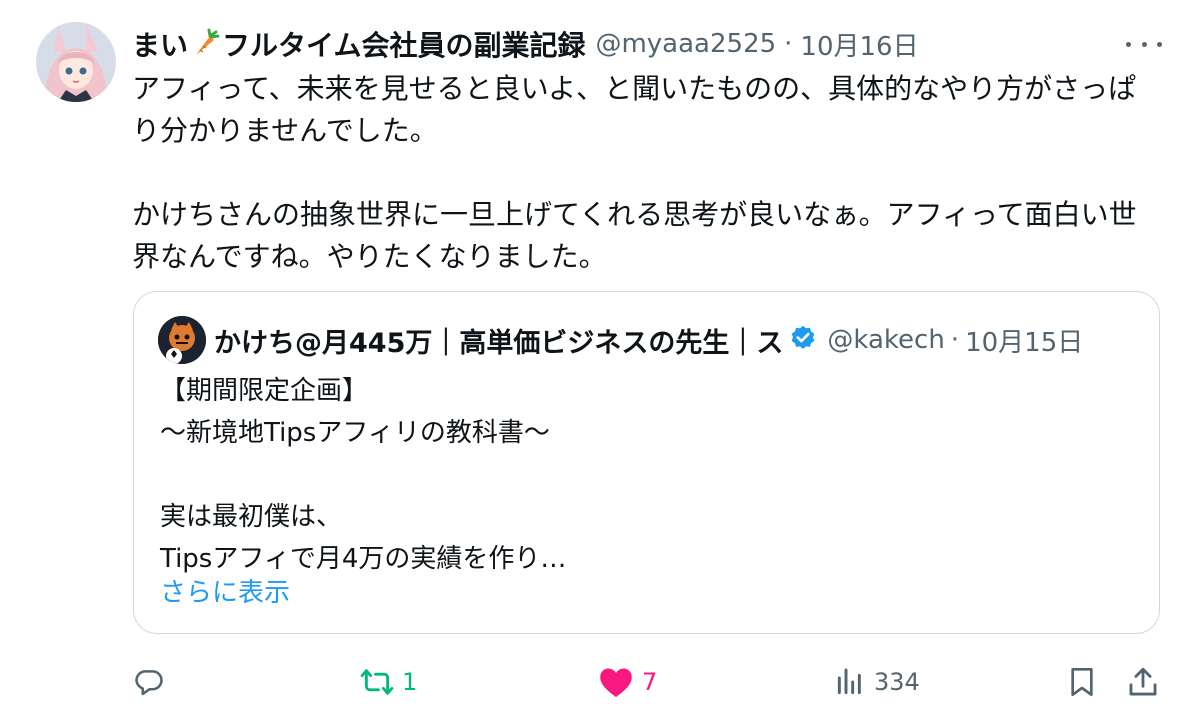 Image resolution: width=1200 pixels, height=714 pixels. I want to click on quote-header: かけち@月445万｜高単価ビジネスの先生｜ス @kakech · 10月15日, so click(676, 340).